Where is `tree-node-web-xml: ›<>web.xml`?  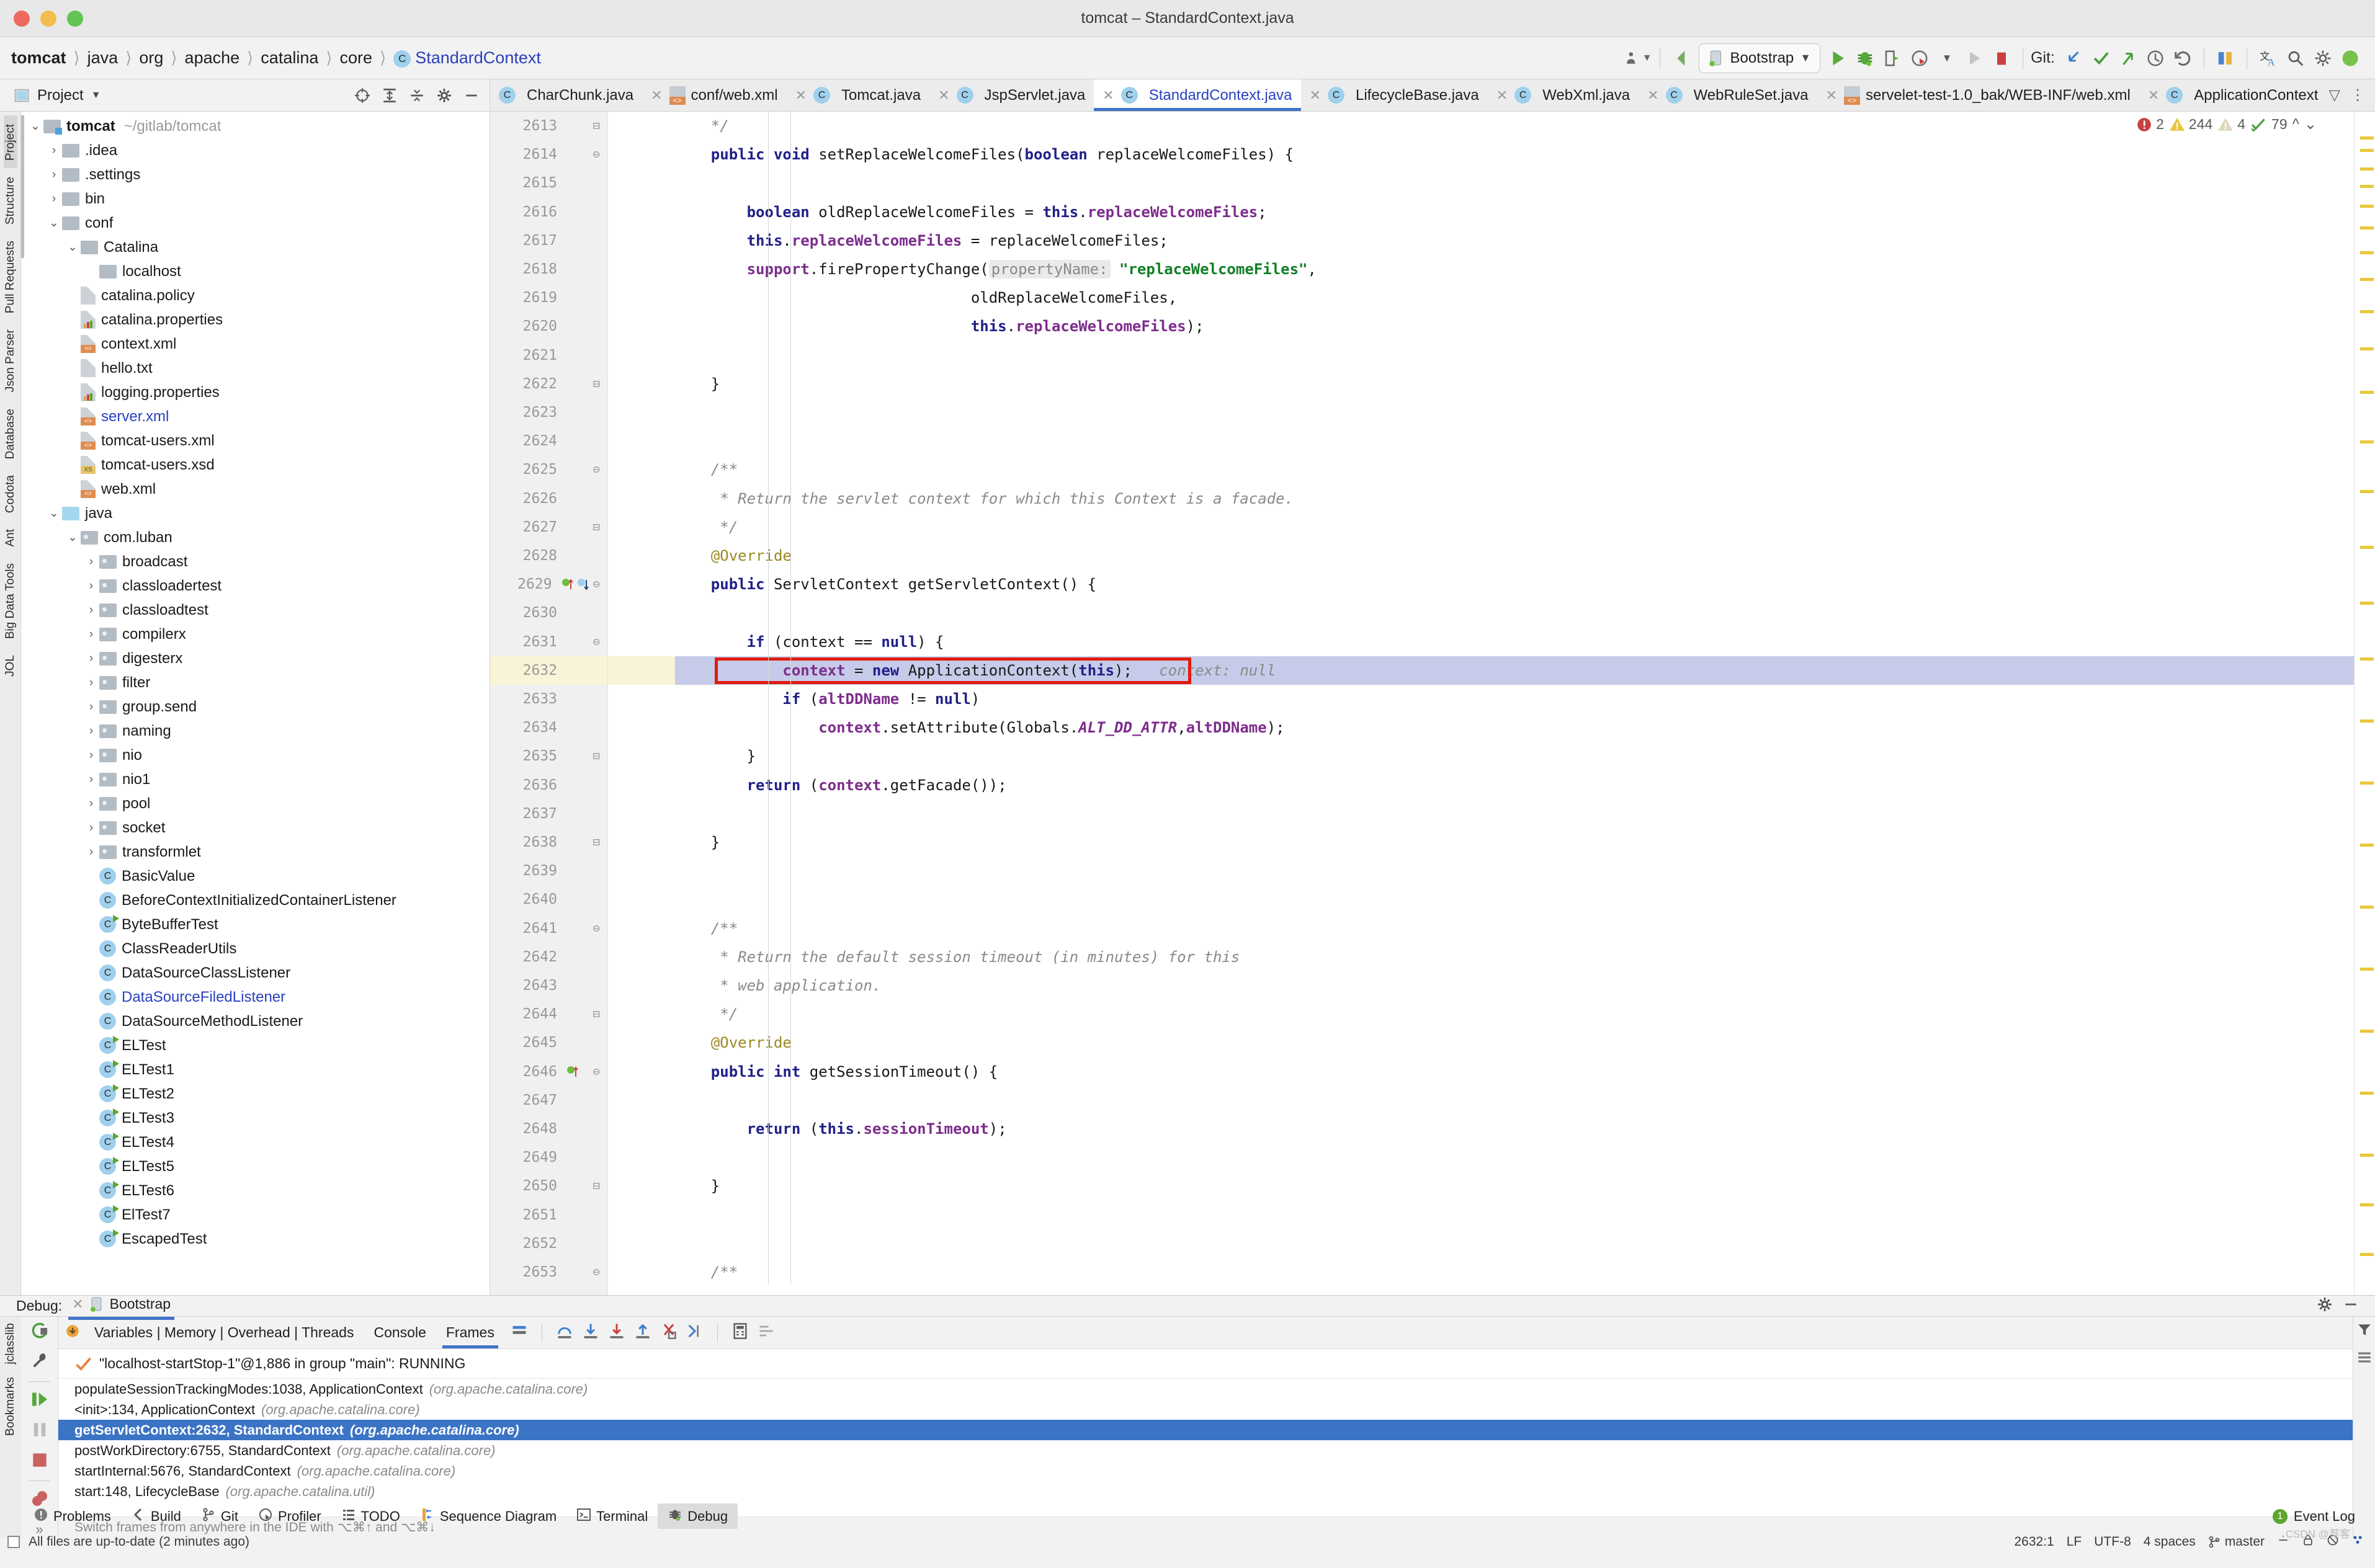 tree-node-web-xml: ›<>web.xml is located at coordinates (255, 489).